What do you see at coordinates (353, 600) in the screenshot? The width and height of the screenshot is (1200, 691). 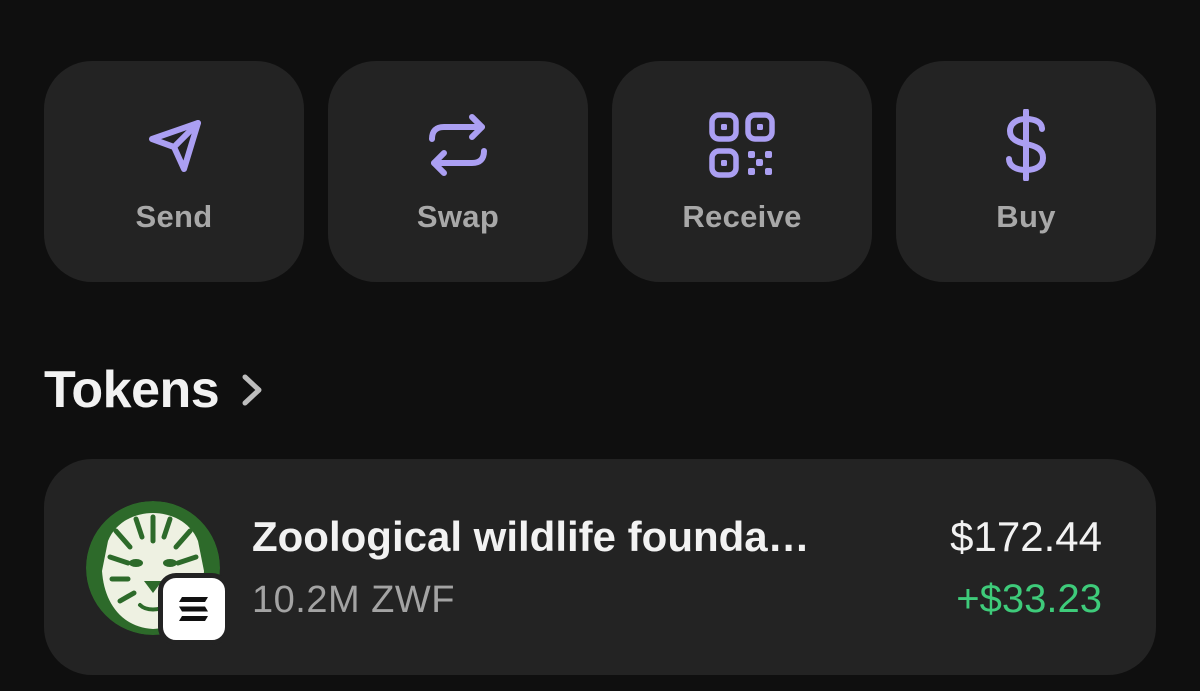 I see `token-amount: 10.2M ZWF` at bounding box center [353, 600].